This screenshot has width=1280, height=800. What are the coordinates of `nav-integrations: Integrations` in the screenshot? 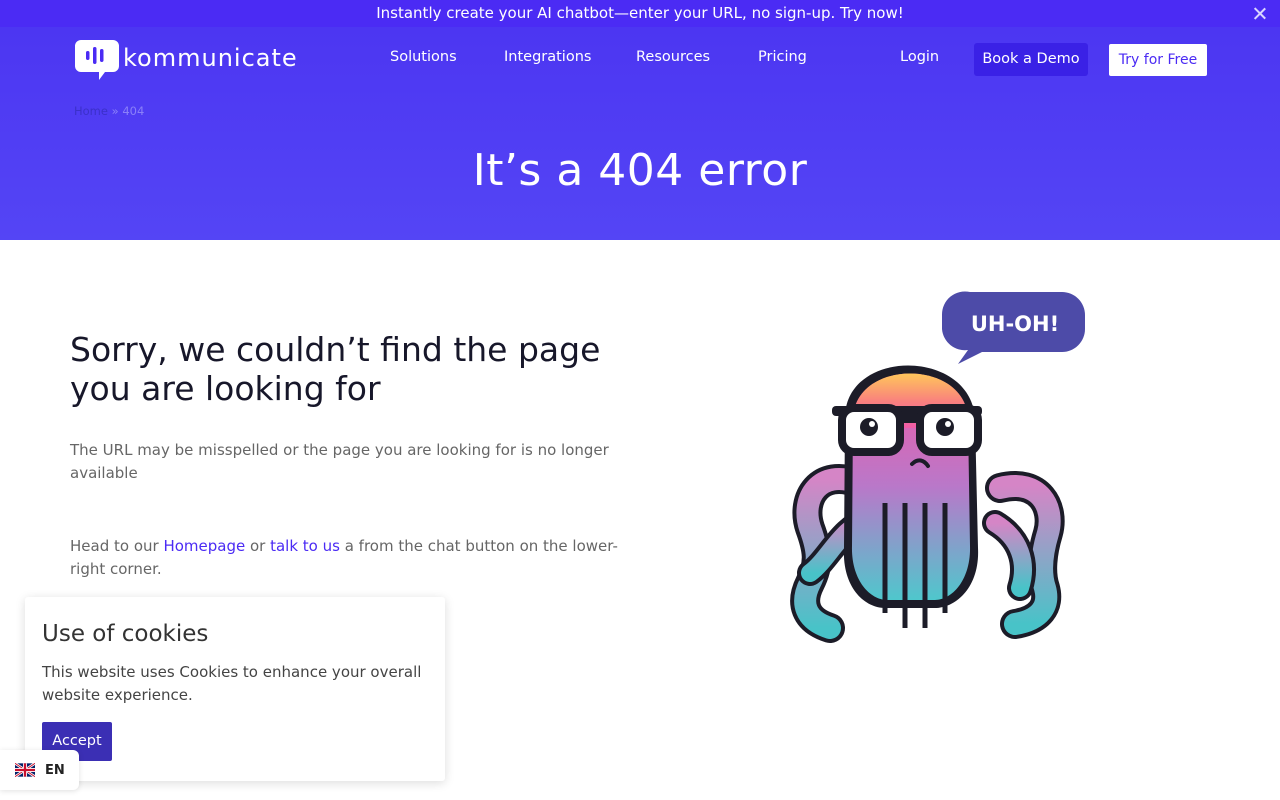 It's located at (547, 57).